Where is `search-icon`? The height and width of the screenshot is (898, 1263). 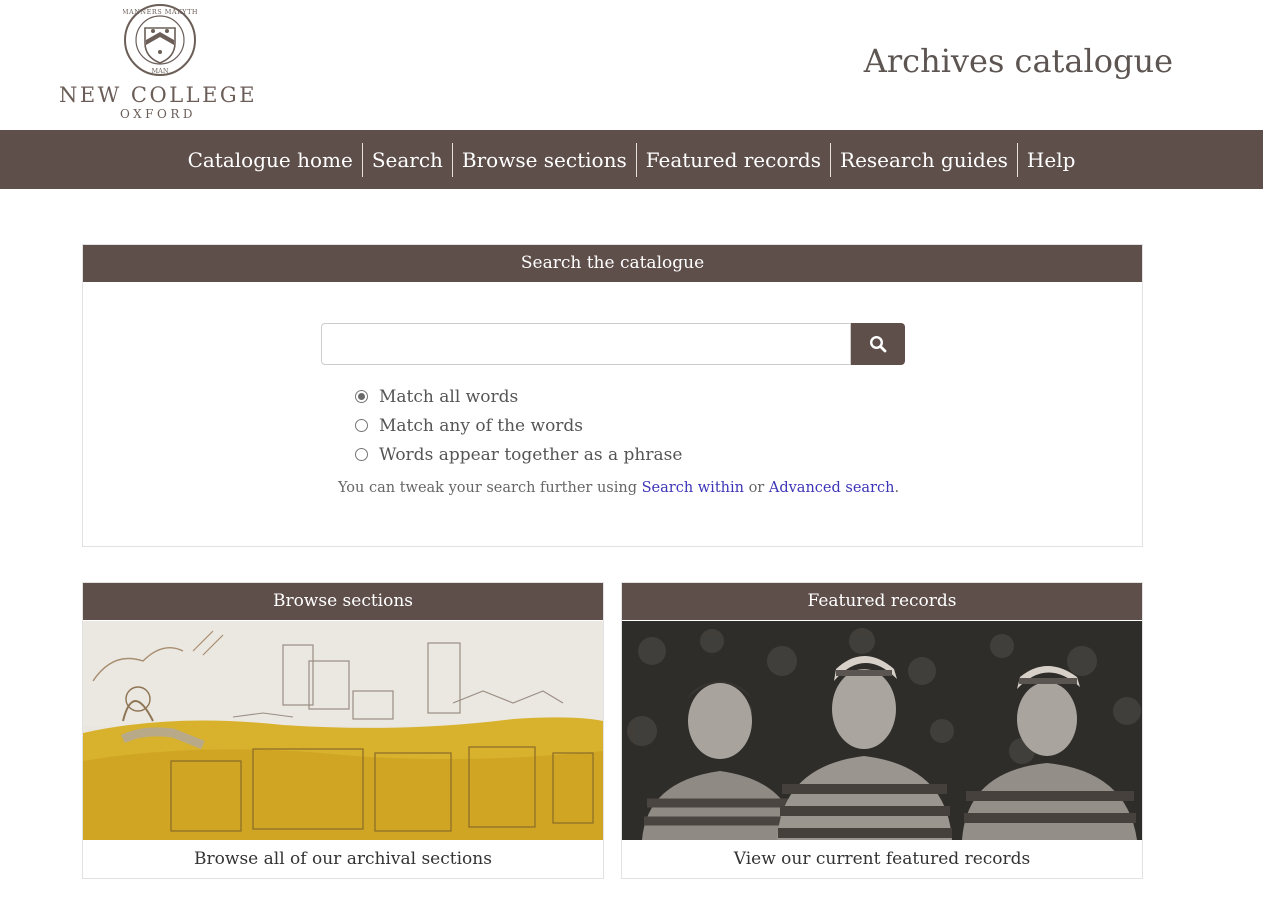 search-icon is located at coordinates (878, 344).